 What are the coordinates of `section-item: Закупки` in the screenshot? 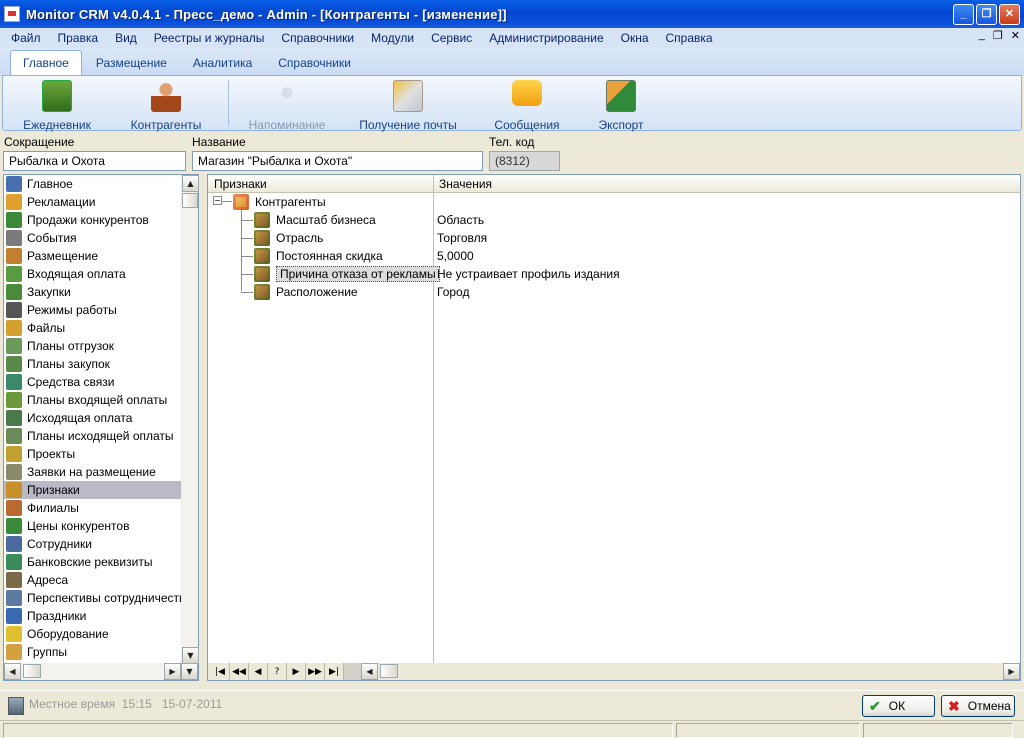 It's located at (93, 292).